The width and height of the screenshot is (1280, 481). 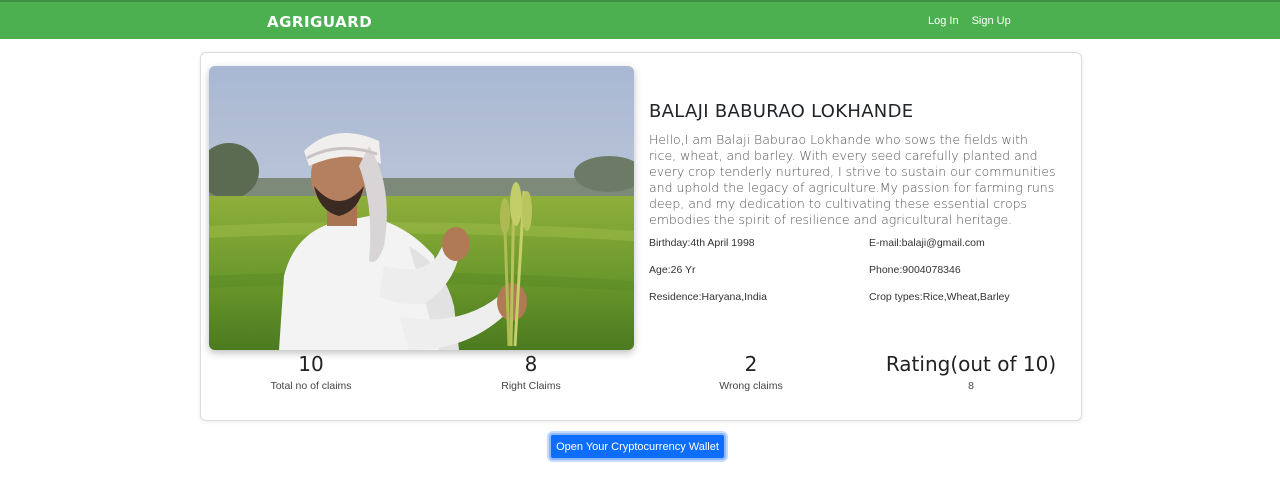 I want to click on stat-value: 10, so click(x=311, y=364).